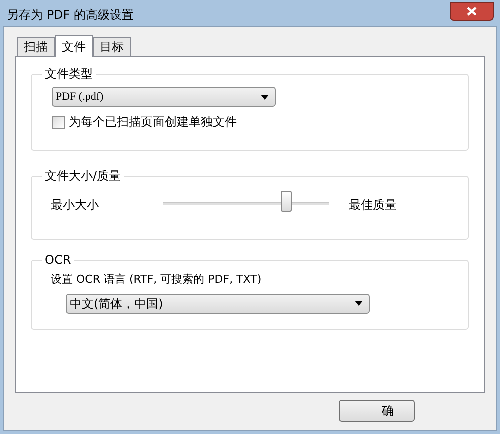 Image resolution: width=500 pixels, height=434 pixels. Describe the element at coordinates (75, 205) in the screenshot. I see `min-size-label: 最小大小` at that location.